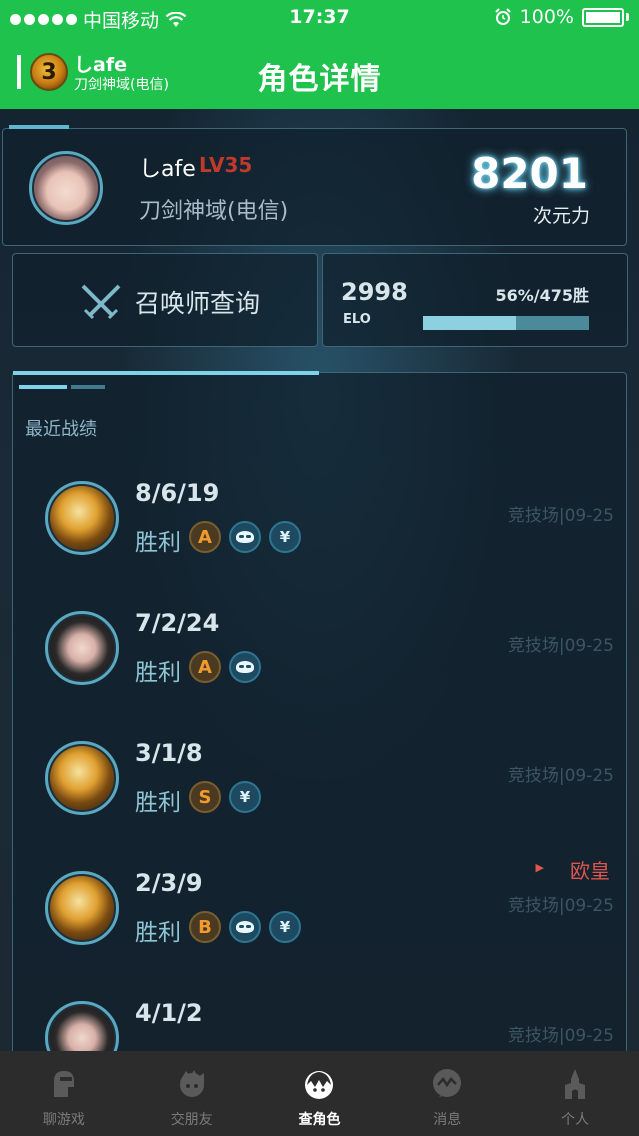 This screenshot has width=639, height=1136. I want to click on record-badges: A ¥, so click(245, 537).